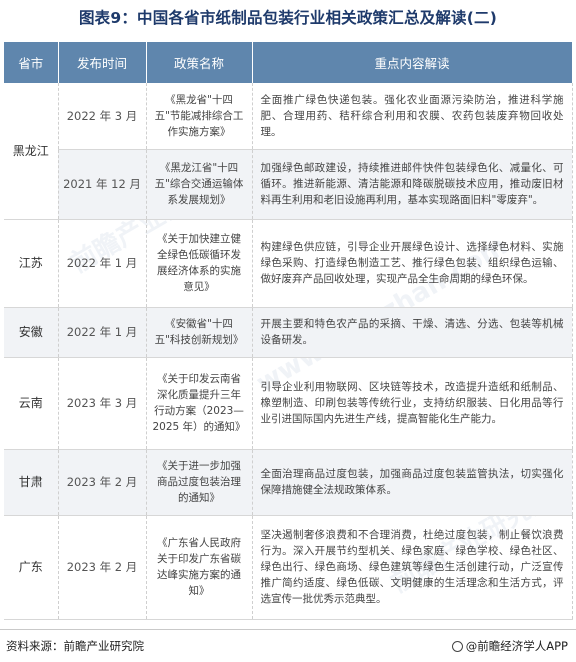  What do you see at coordinates (288, 645) in the screenshot?
I see `footer: 资料来源：前瞻产业研究院 @前瞻经济学人APP` at bounding box center [288, 645].